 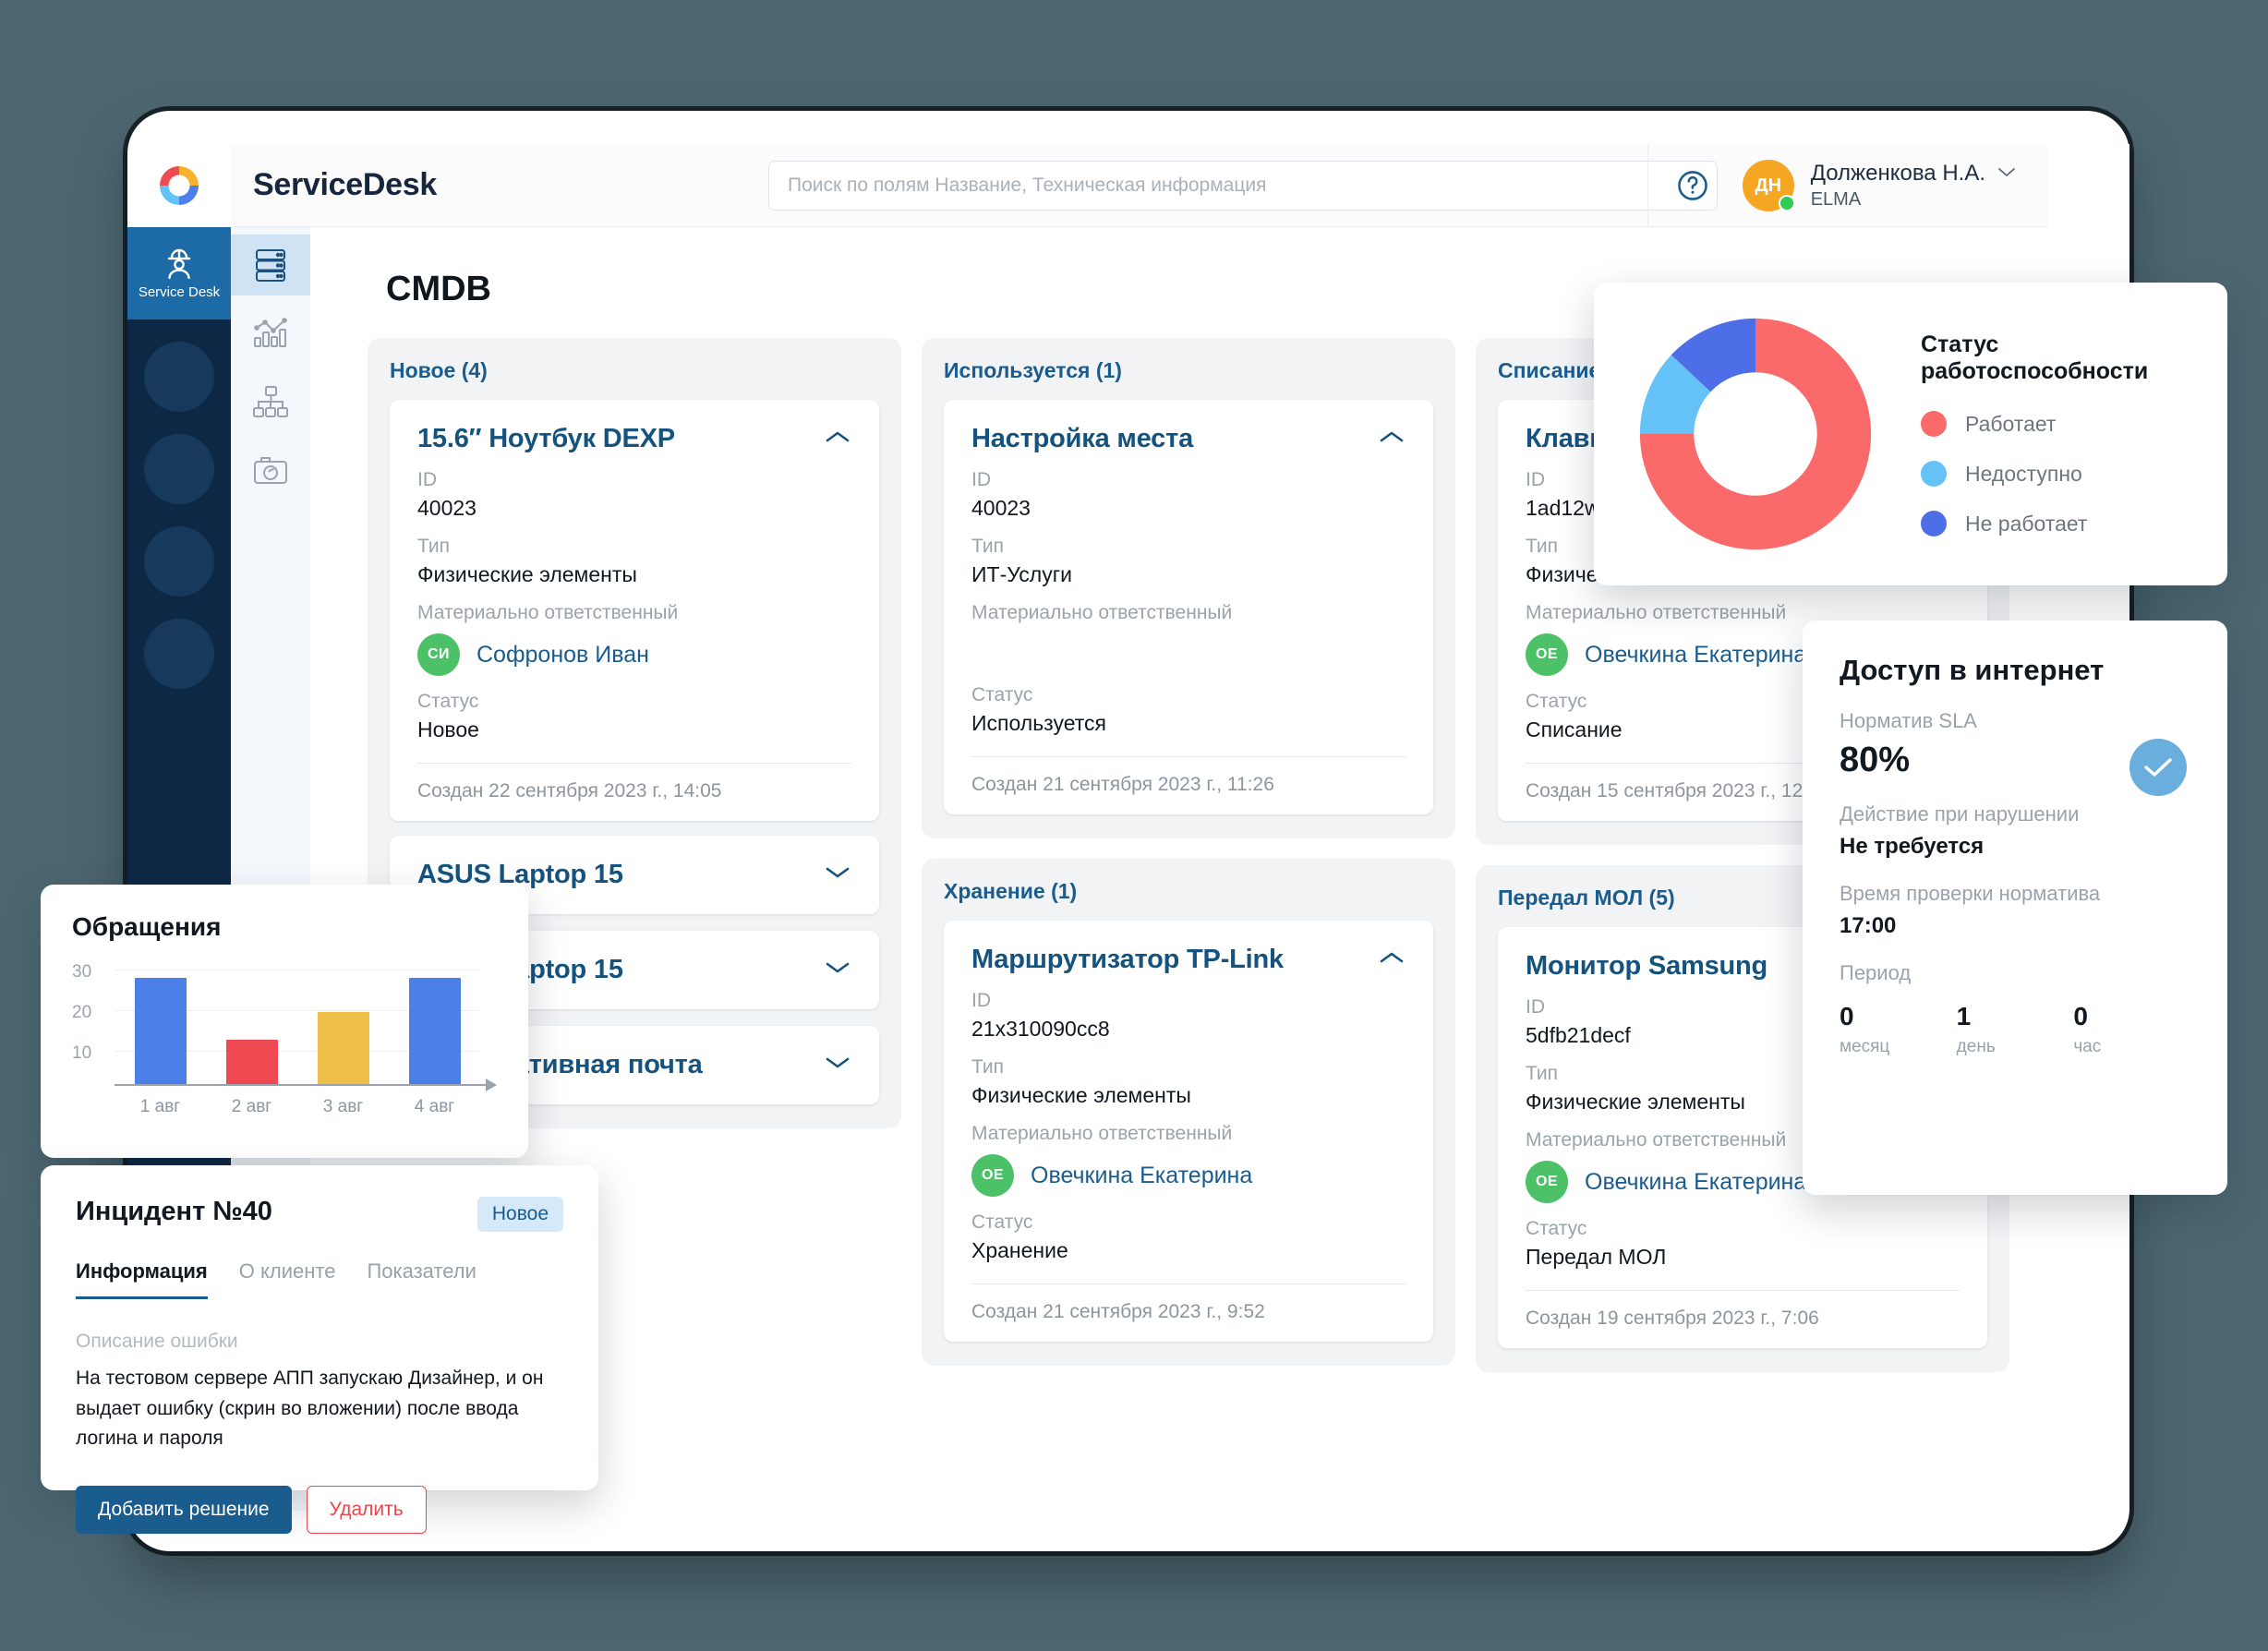 What do you see at coordinates (439, 370) in the screenshot?
I see `column-header: Новое (4)` at bounding box center [439, 370].